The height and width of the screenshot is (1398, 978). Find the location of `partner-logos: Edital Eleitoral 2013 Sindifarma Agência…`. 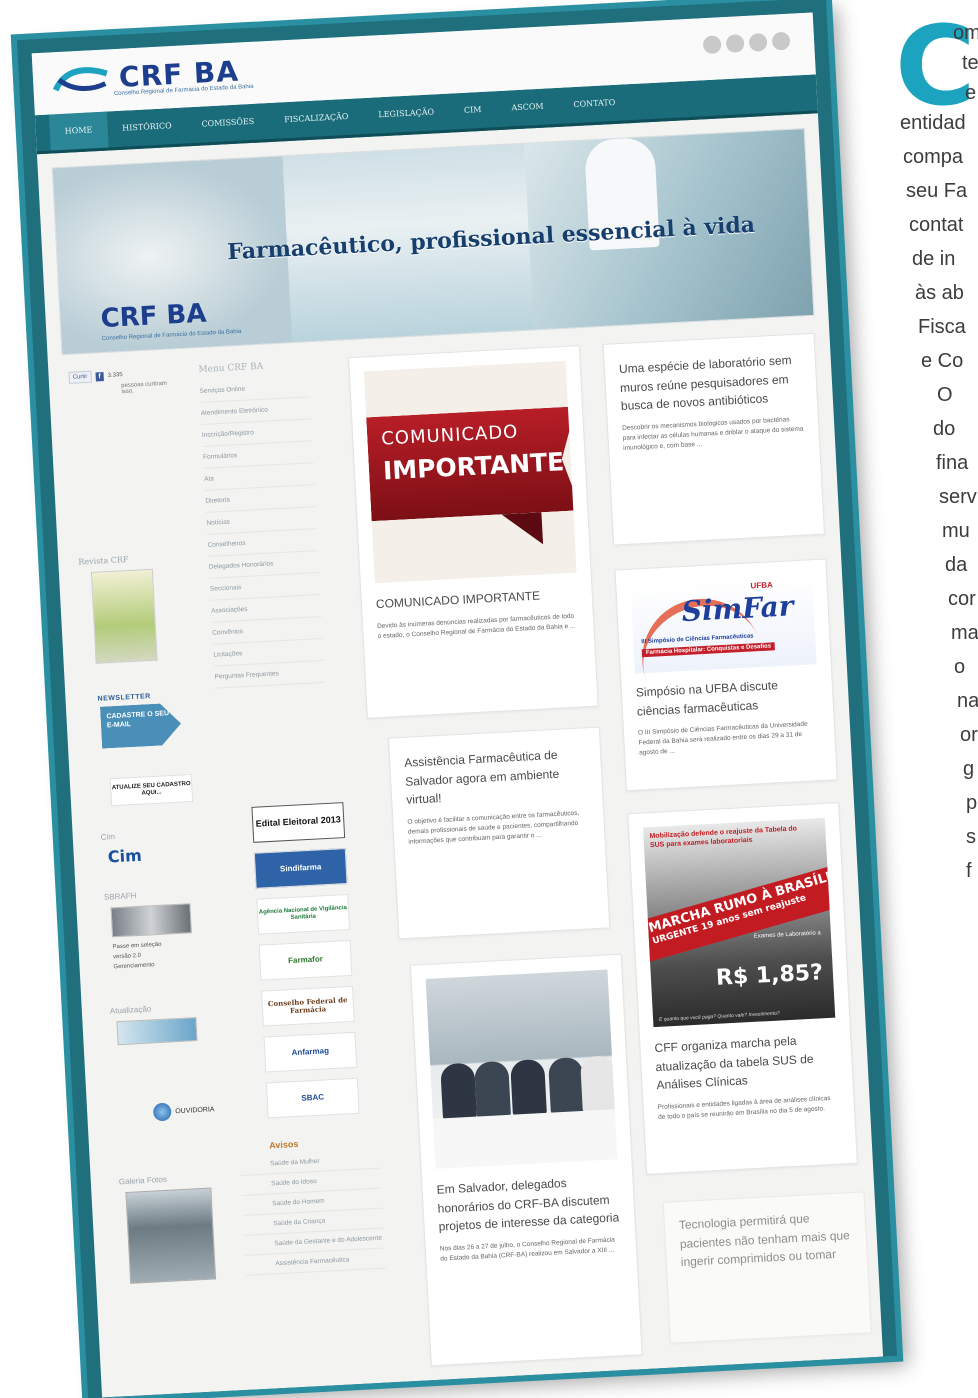

partner-logos: Edital Eleitoral 2013 Sindifarma Agência… is located at coordinates (309, 960).